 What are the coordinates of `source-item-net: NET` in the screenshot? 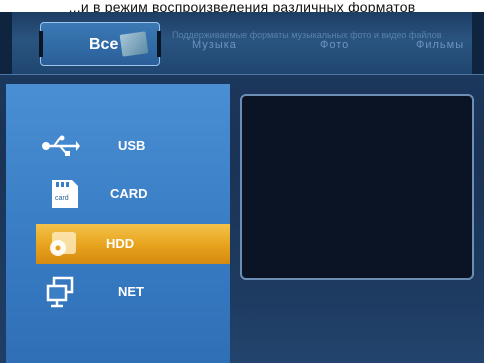 It's located at (118, 292).